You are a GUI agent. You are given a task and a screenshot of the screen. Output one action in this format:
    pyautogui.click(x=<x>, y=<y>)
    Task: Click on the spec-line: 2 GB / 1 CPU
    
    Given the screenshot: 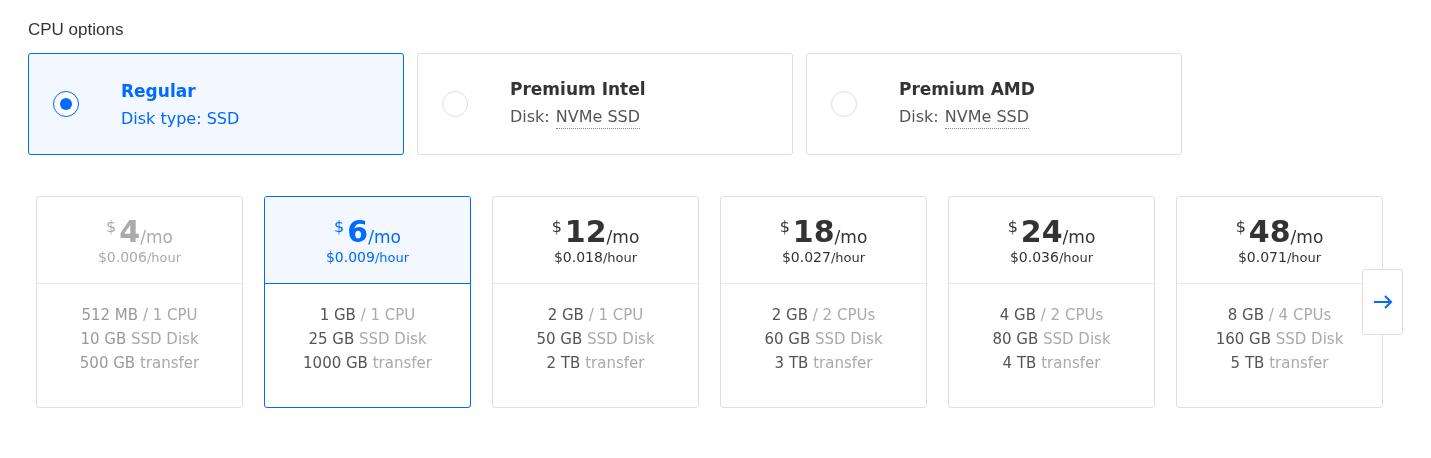 What is the action you would take?
    pyautogui.click(x=595, y=315)
    